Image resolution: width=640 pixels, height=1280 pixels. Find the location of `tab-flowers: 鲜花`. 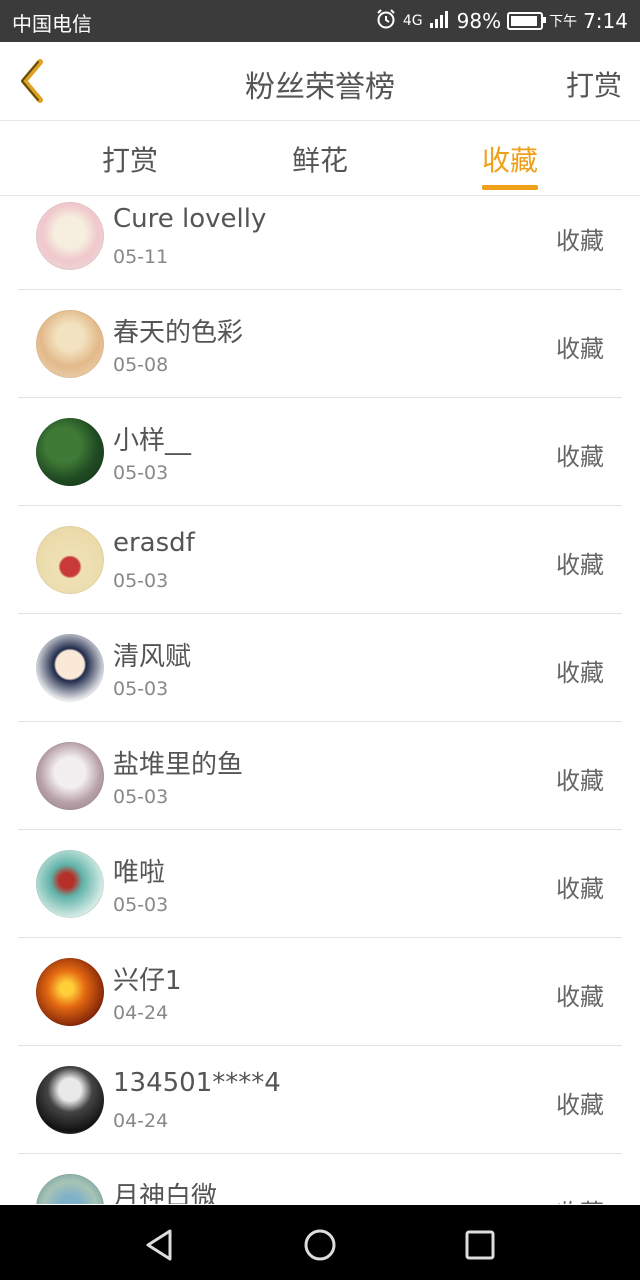

tab-flowers: 鲜花 is located at coordinates (320, 159).